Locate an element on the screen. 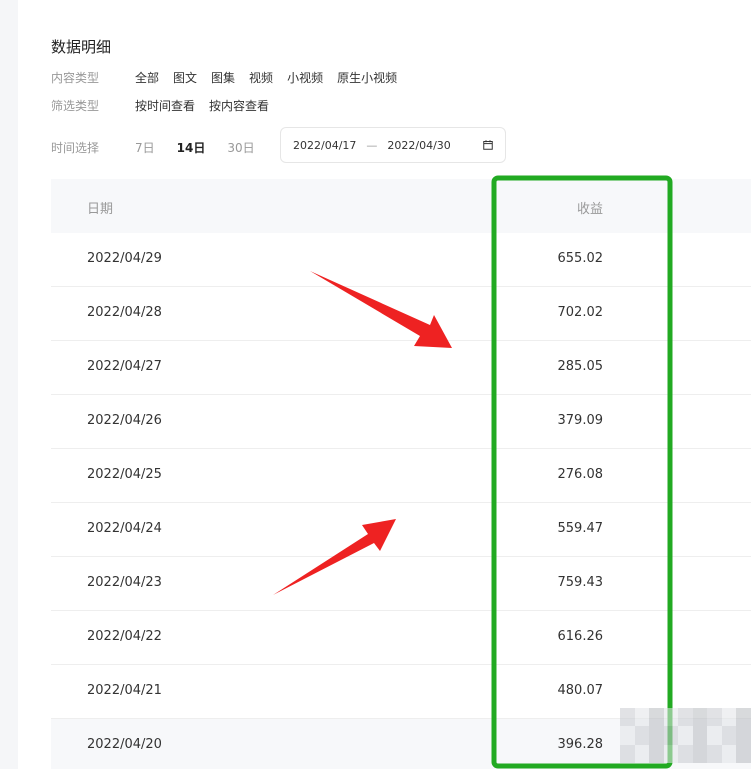 The height and width of the screenshot is (769, 751). date-range-picker: 2022/04/17 — 2022/04/30 is located at coordinates (393, 145).